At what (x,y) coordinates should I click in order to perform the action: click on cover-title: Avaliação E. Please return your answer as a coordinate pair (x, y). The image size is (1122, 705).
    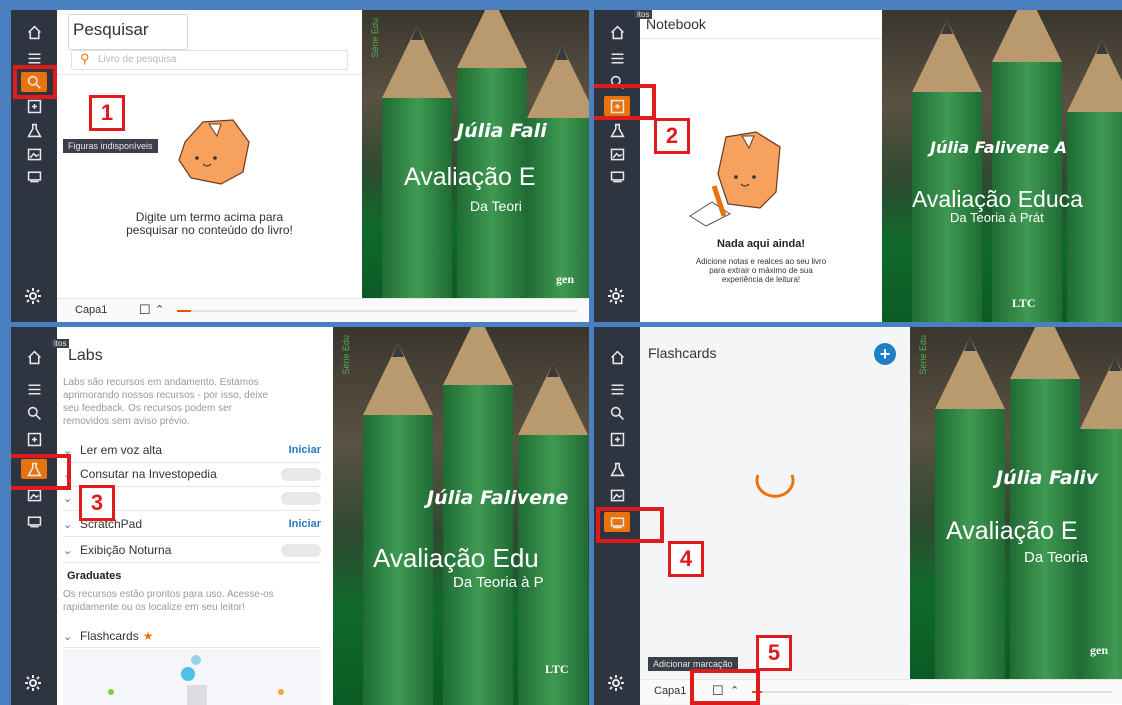
    Looking at the image, I should click on (470, 177).